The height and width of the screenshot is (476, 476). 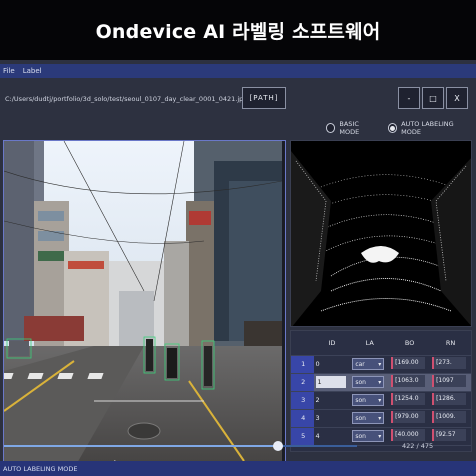 What do you see at coordinates (408, 435) in the screenshot?
I see `bo-value: [40.000` at bounding box center [408, 435].